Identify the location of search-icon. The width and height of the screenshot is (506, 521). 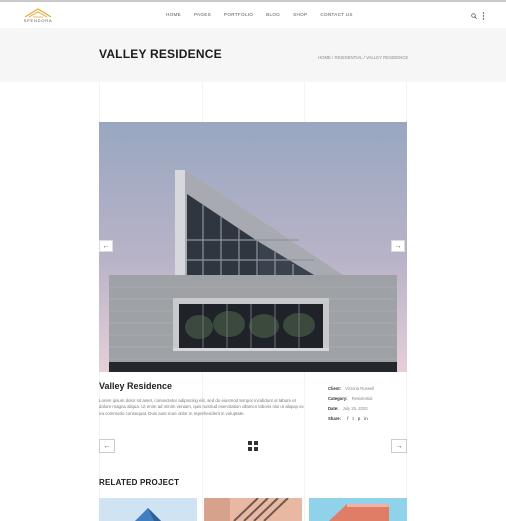
(474, 16).